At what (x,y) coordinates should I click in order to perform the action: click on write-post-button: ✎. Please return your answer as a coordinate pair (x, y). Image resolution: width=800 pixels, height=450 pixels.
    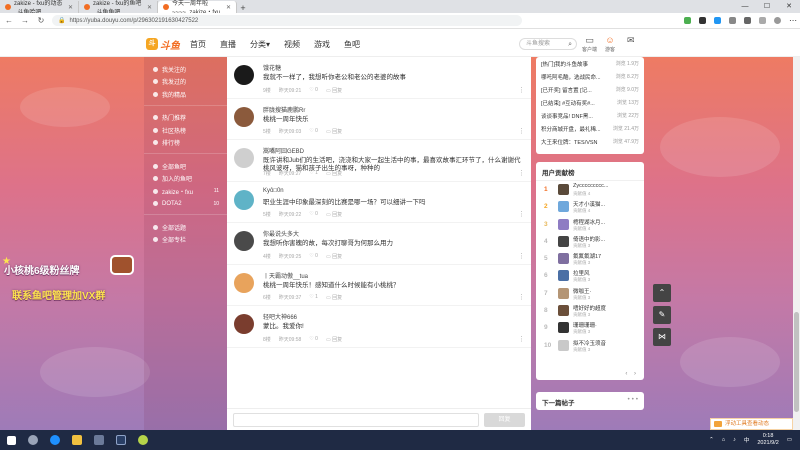
    Looking at the image, I should click on (662, 315).